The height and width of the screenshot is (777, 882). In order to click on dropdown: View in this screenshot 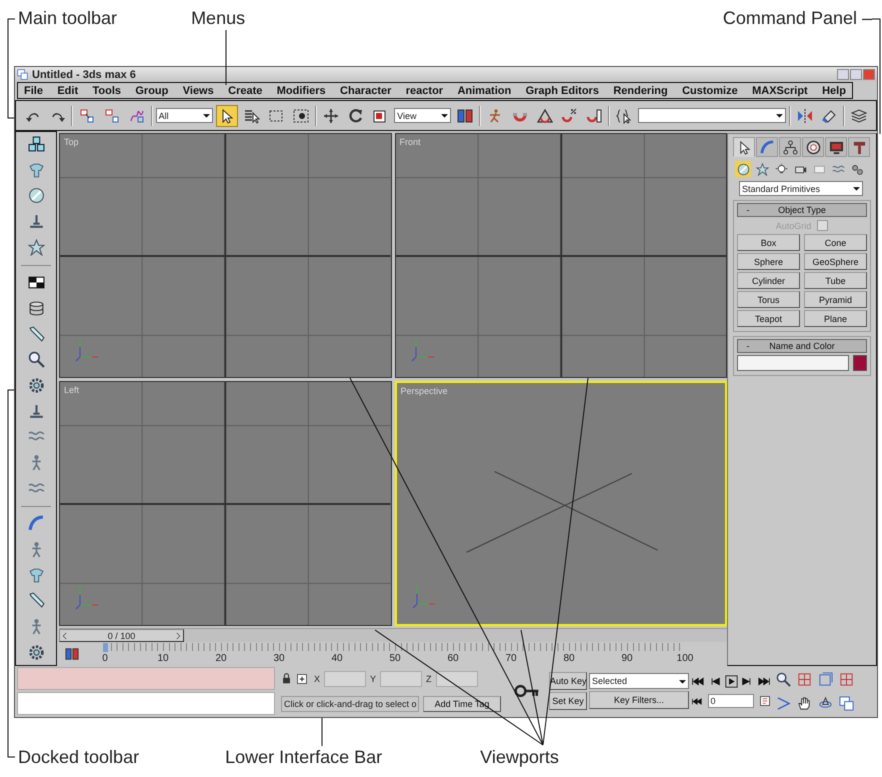, I will do `click(423, 115)`.